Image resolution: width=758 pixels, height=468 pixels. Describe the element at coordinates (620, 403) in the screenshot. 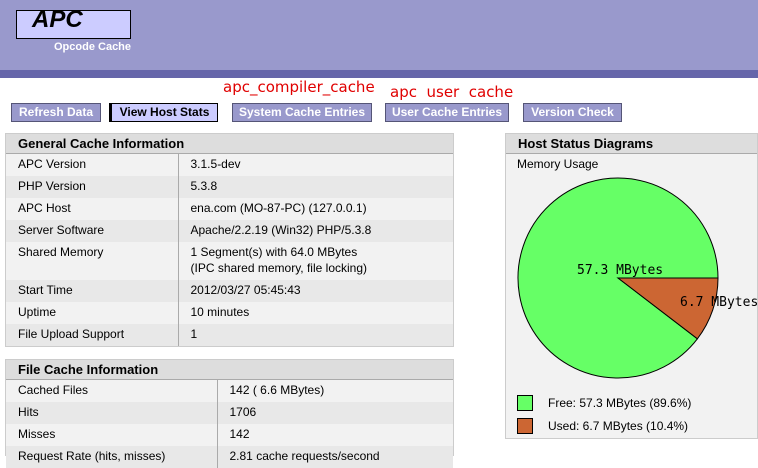

I see `legend-free-label: Free: 57.3 MBytes (89.6%)` at that location.